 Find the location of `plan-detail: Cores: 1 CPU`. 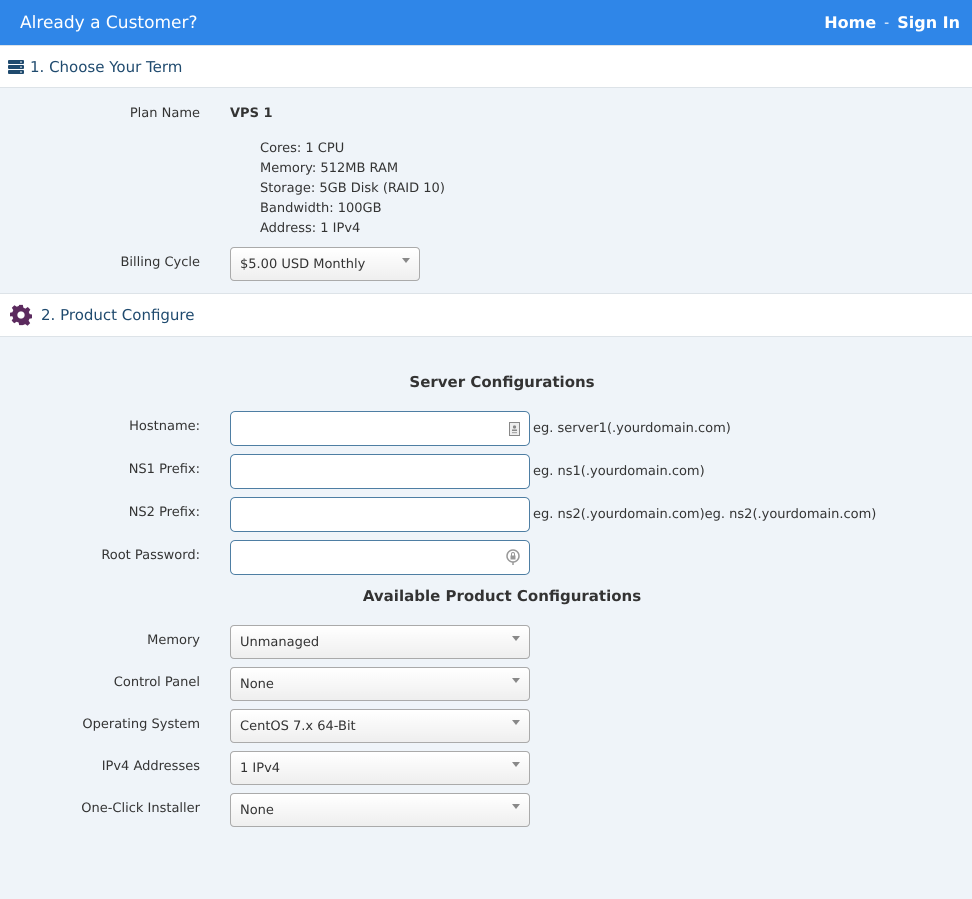

plan-detail: Cores: 1 CPU is located at coordinates (303, 149).